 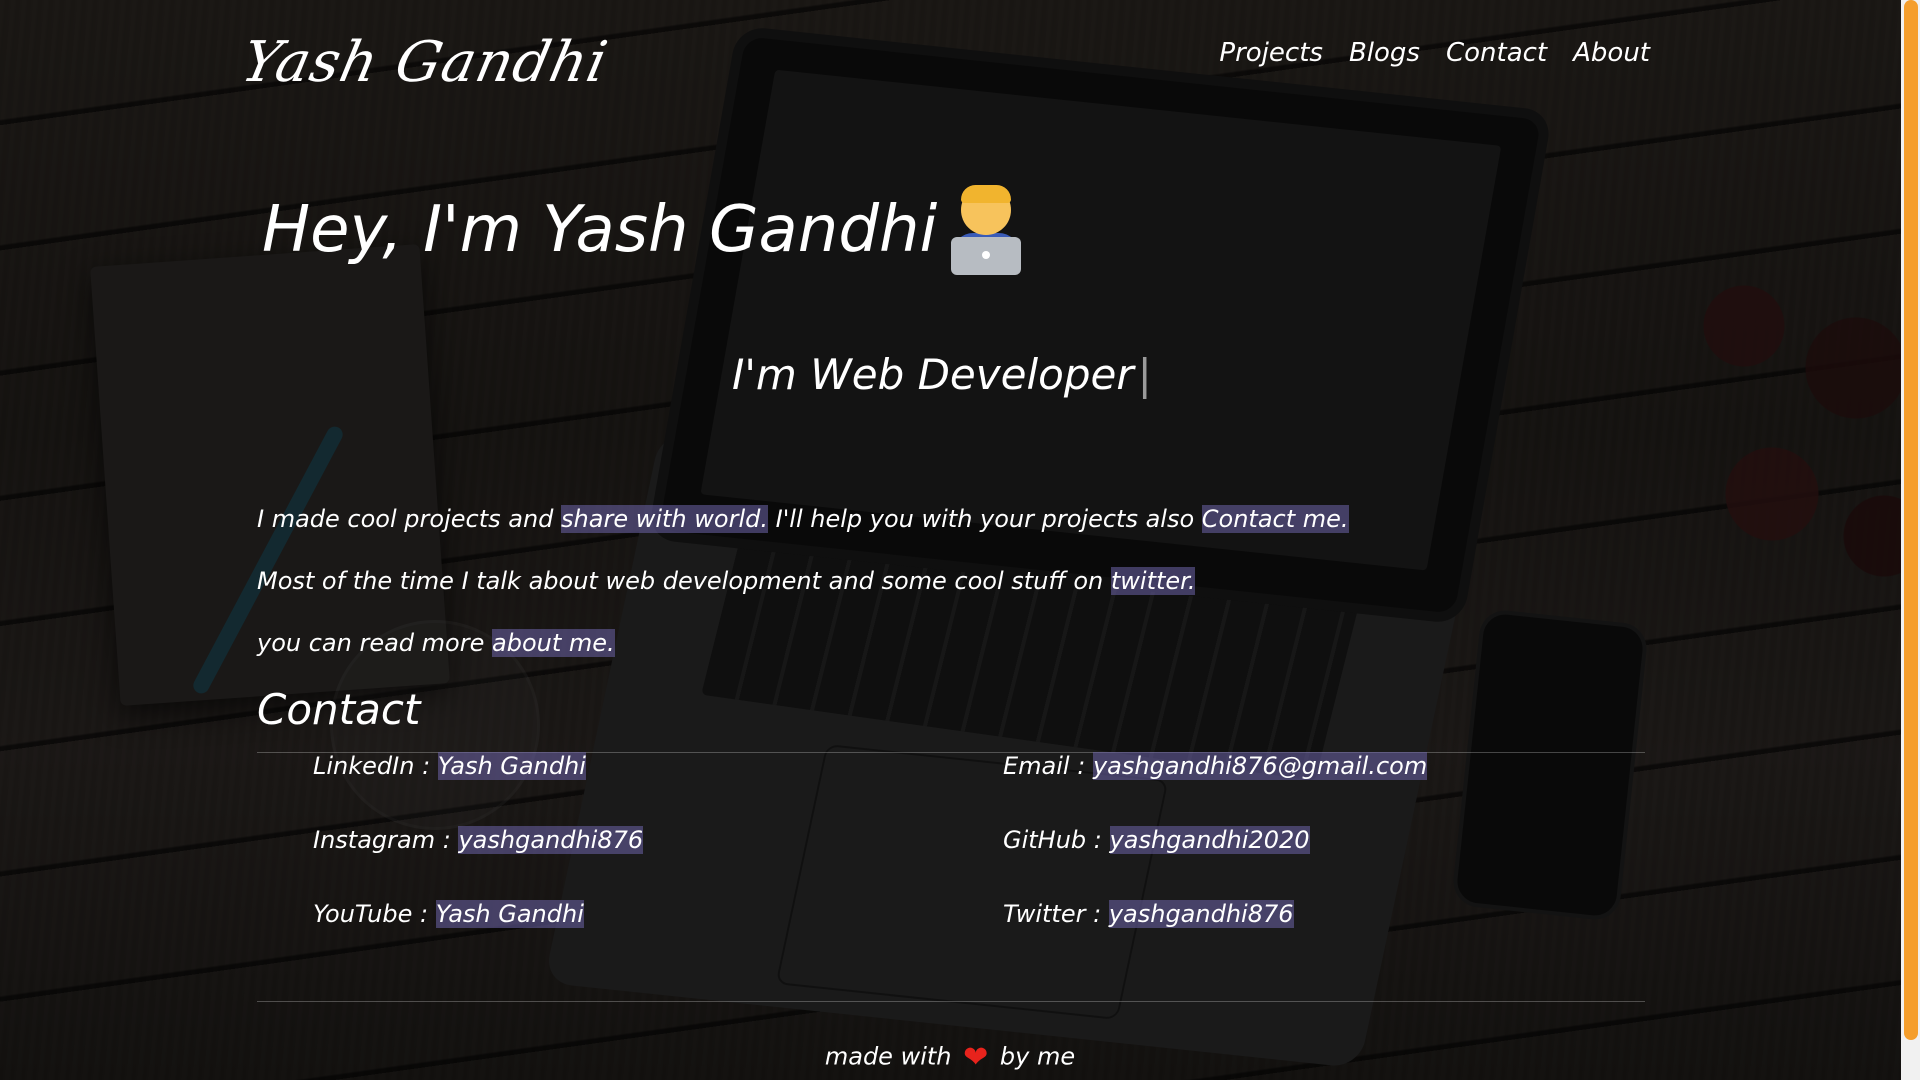 I want to click on contact-label: Instagram :, so click(x=382, y=840).